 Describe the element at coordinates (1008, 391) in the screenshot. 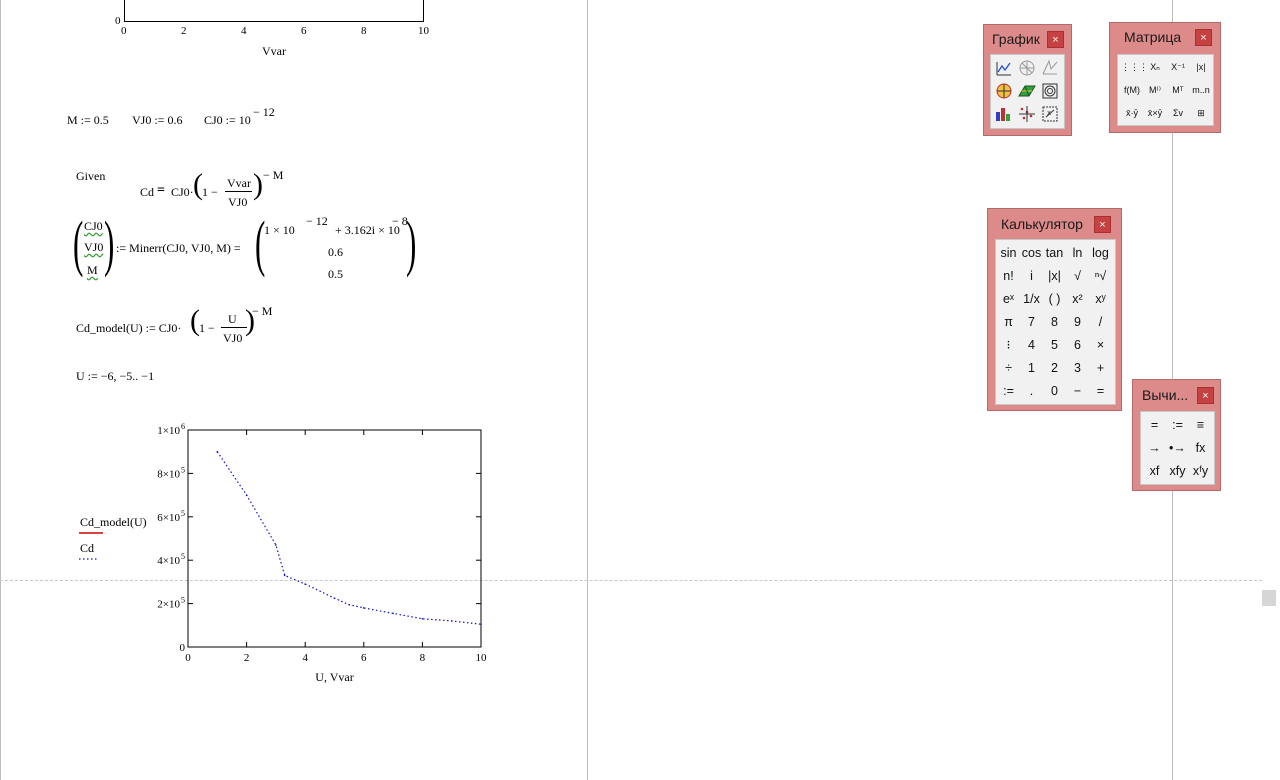

I see `calculator-button-30: :=` at that location.